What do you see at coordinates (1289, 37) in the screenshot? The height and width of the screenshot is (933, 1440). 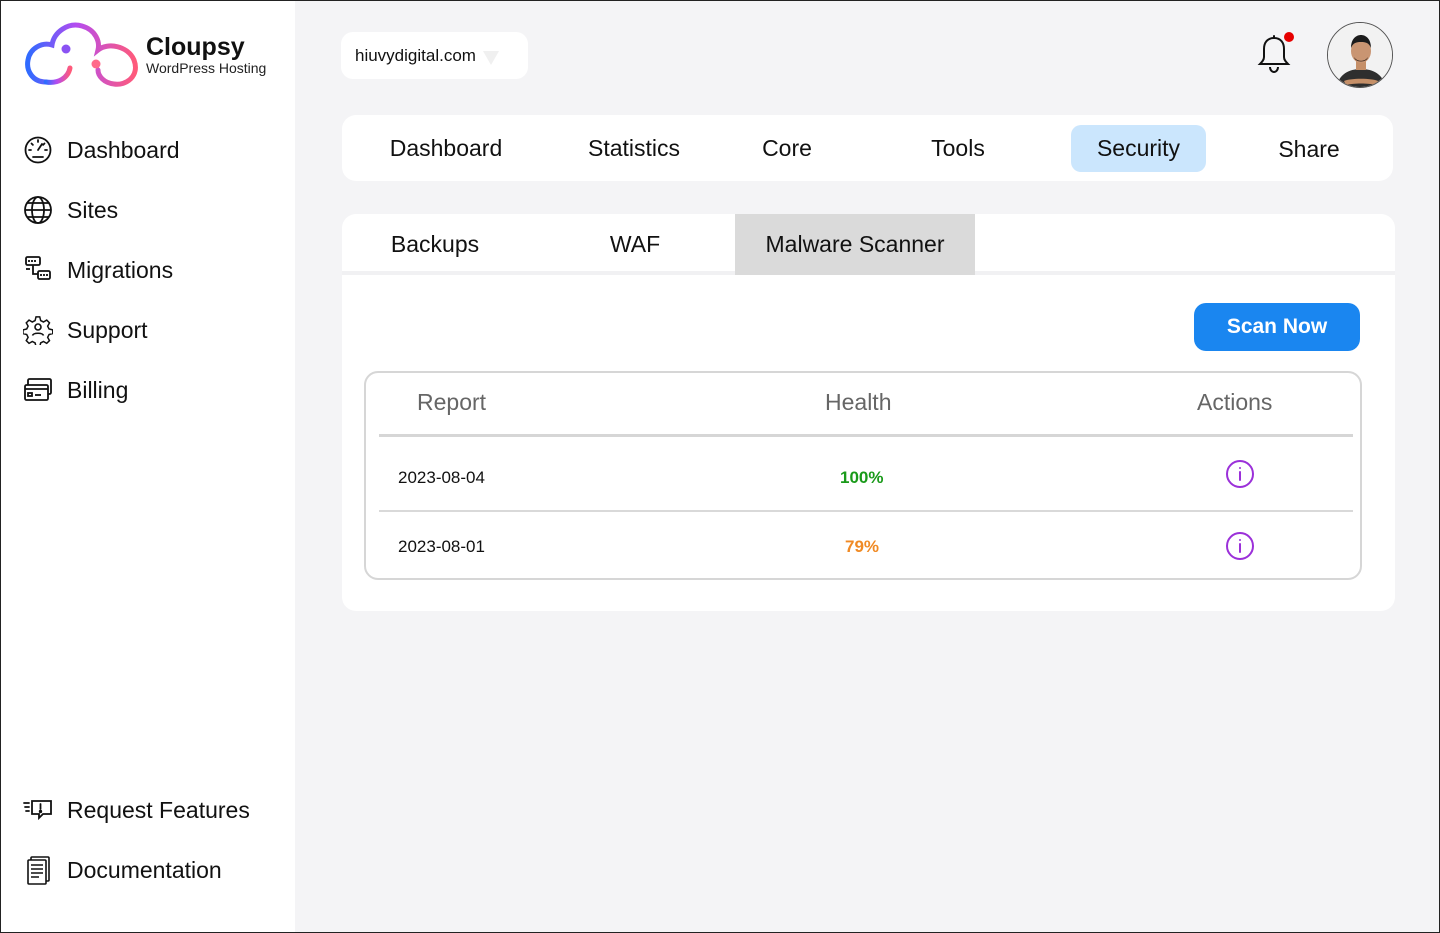 I see `notification-dot` at bounding box center [1289, 37].